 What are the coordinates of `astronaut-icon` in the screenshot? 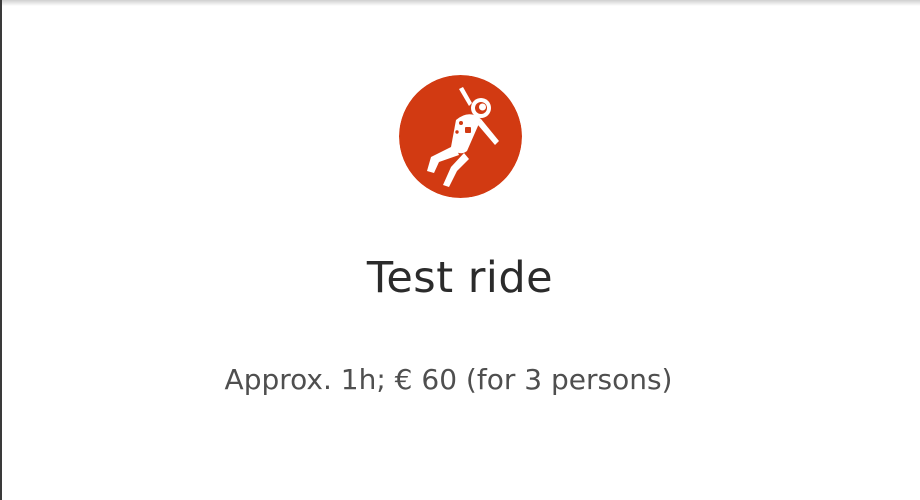 It's located at (460, 136).